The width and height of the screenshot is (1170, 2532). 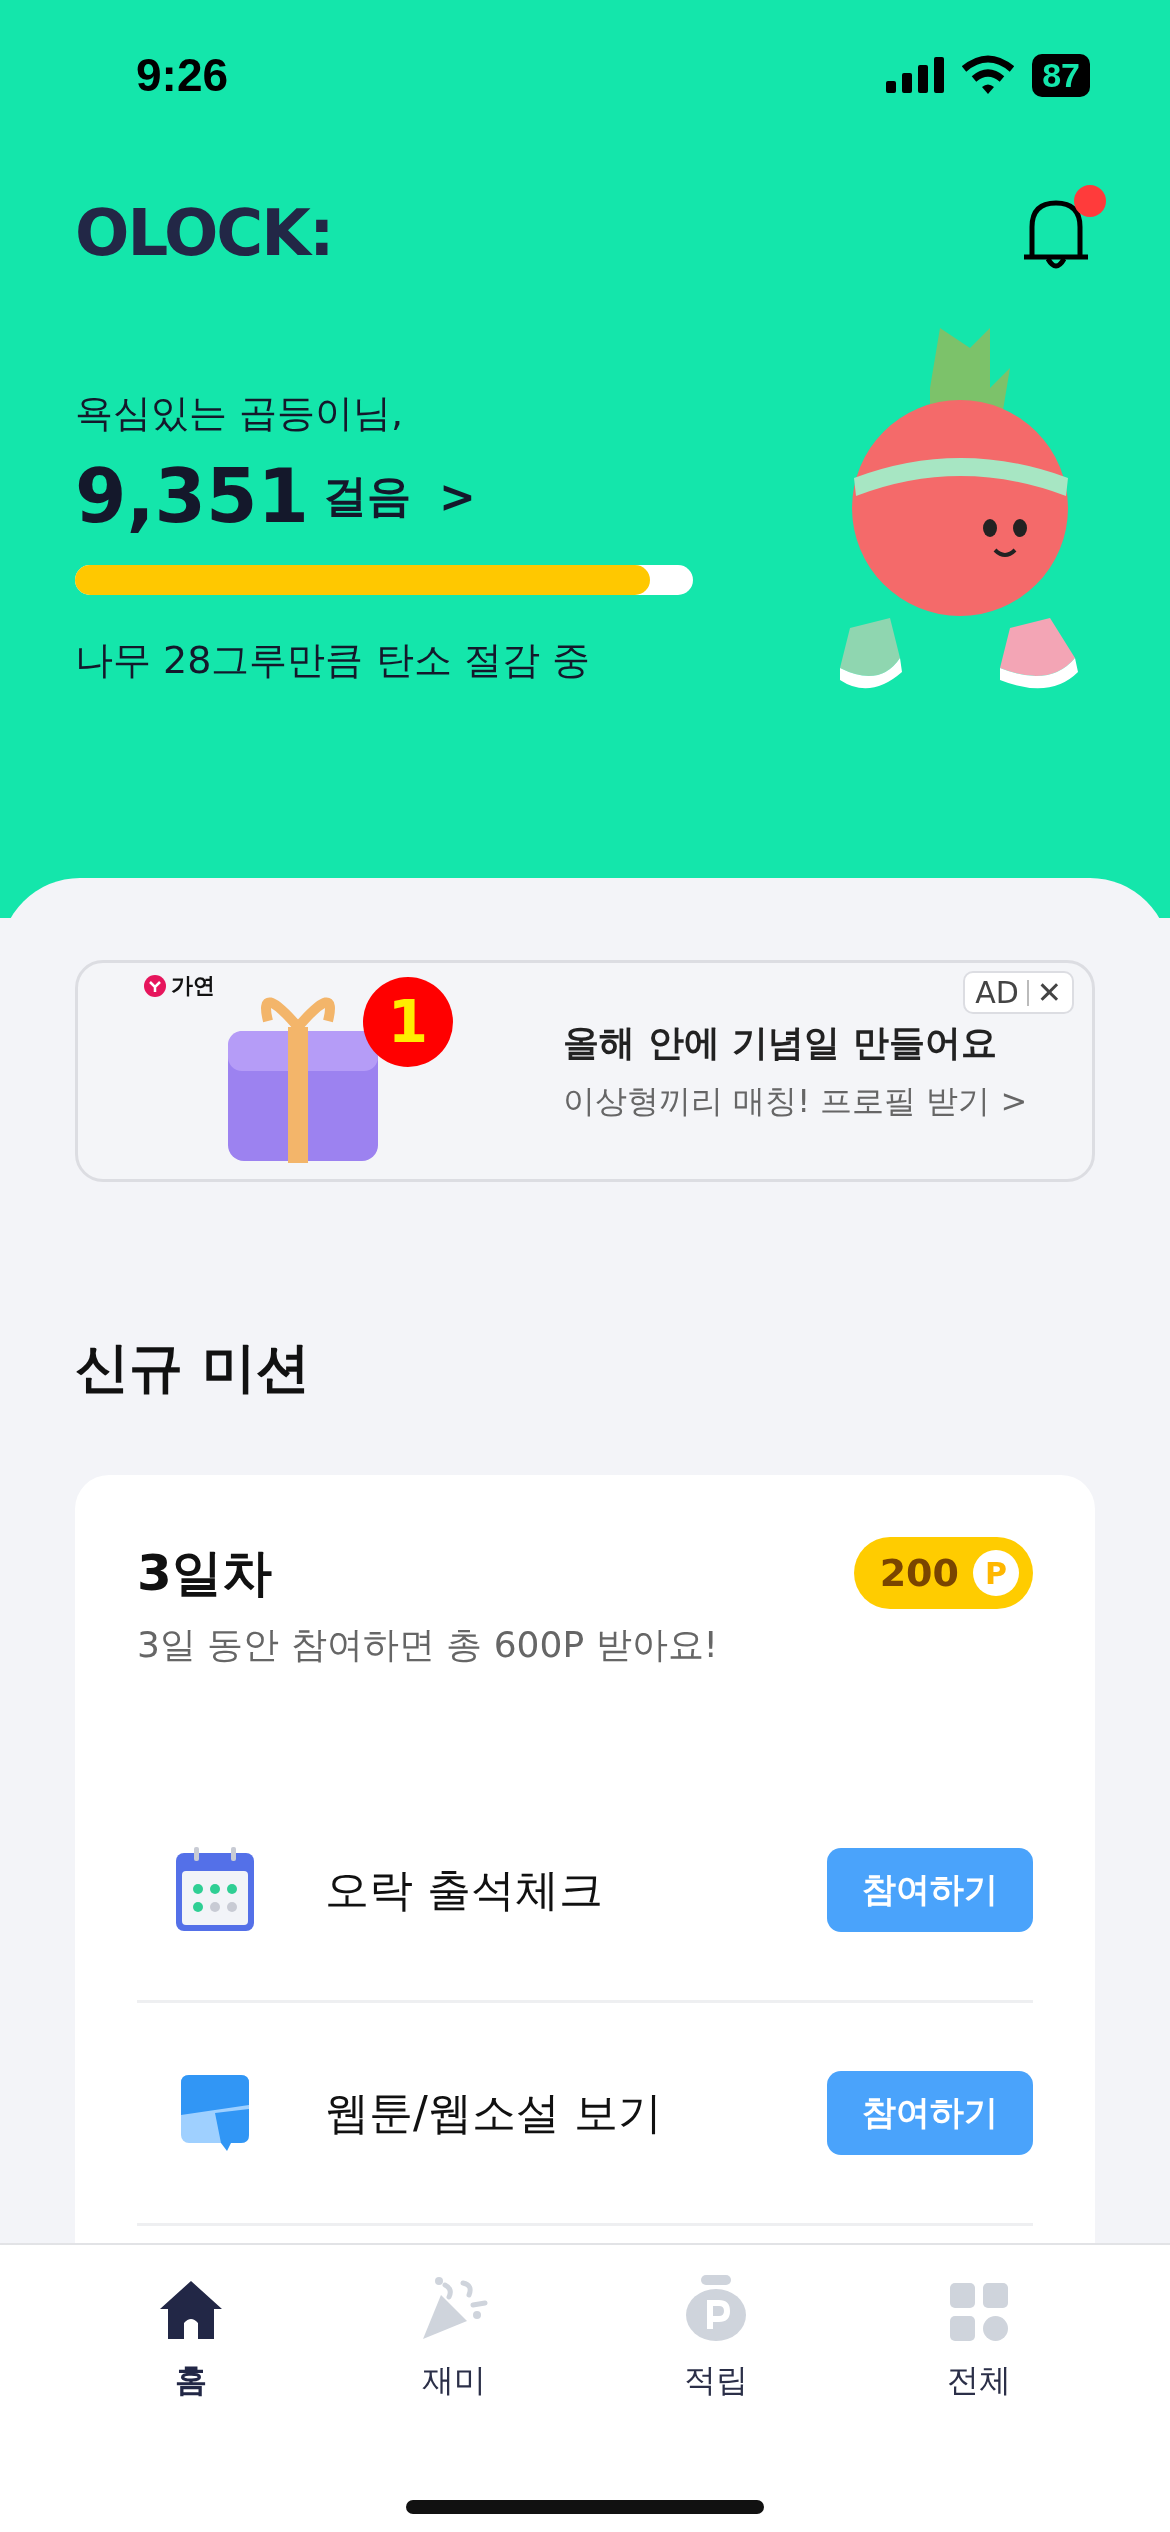 What do you see at coordinates (978, 2312) in the screenshot?
I see `grid-icon` at bounding box center [978, 2312].